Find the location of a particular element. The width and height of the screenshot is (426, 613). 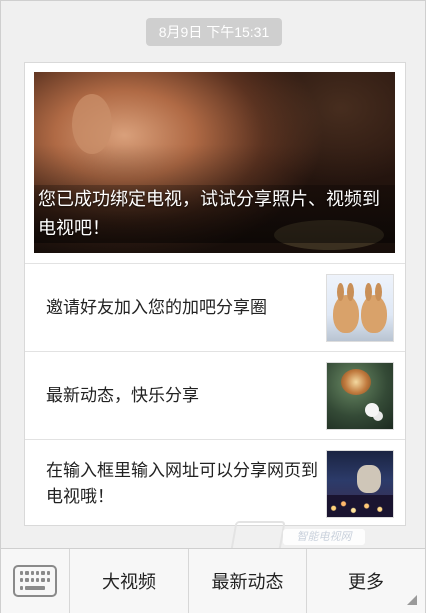

news-item-text: 邀请好友加入您的加吧分享圈 is located at coordinates (156, 307).